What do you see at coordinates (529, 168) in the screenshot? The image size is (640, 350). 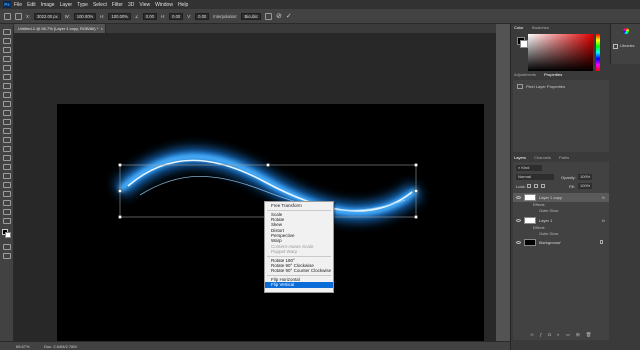 I see `layer-filter-select: ⌕ Kind` at bounding box center [529, 168].